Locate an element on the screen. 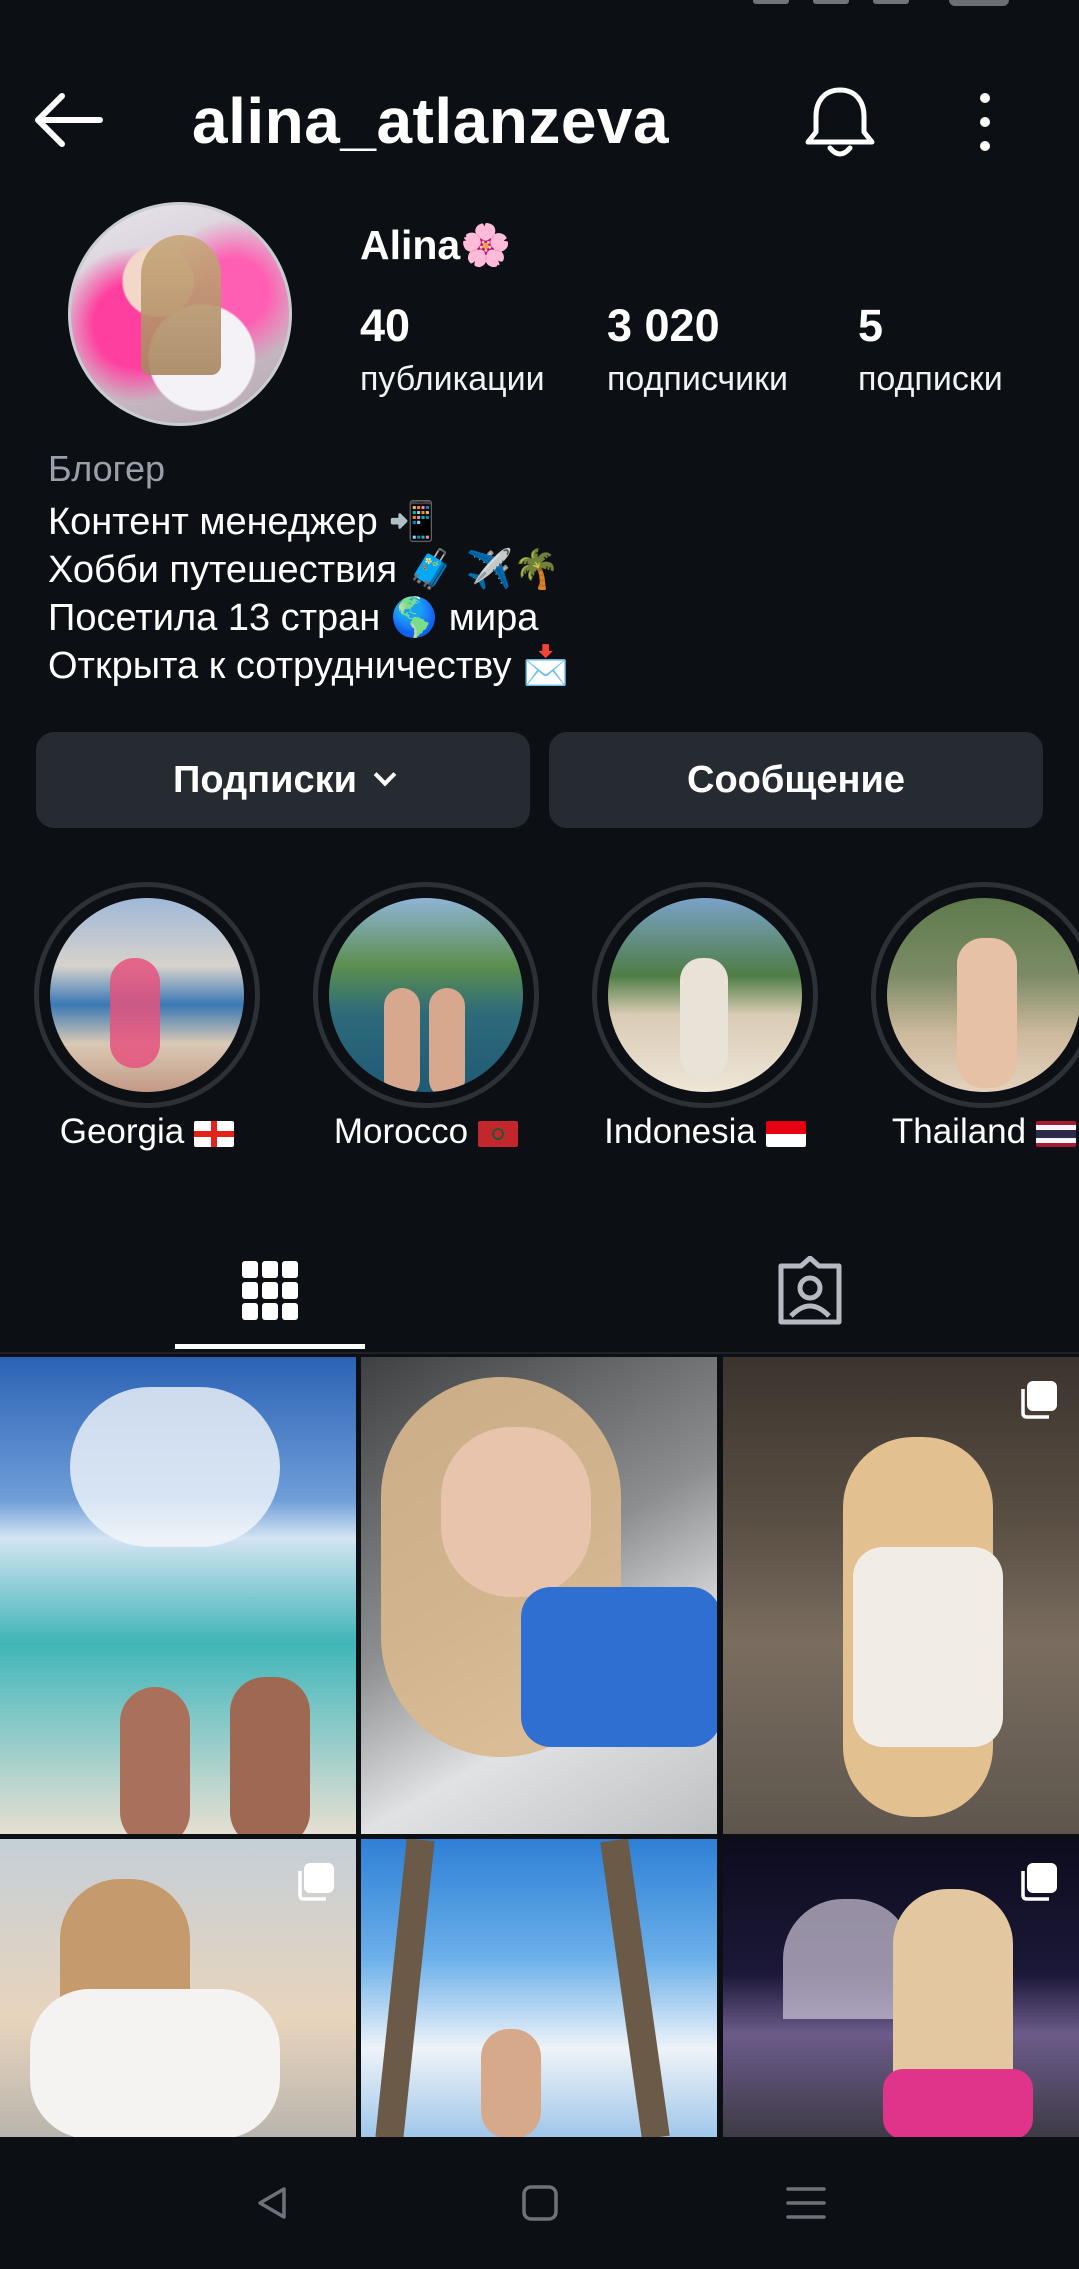 This screenshot has height=2269, width=1079. top-bar: alina_atlanzeva is located at coordinates (539, 120).